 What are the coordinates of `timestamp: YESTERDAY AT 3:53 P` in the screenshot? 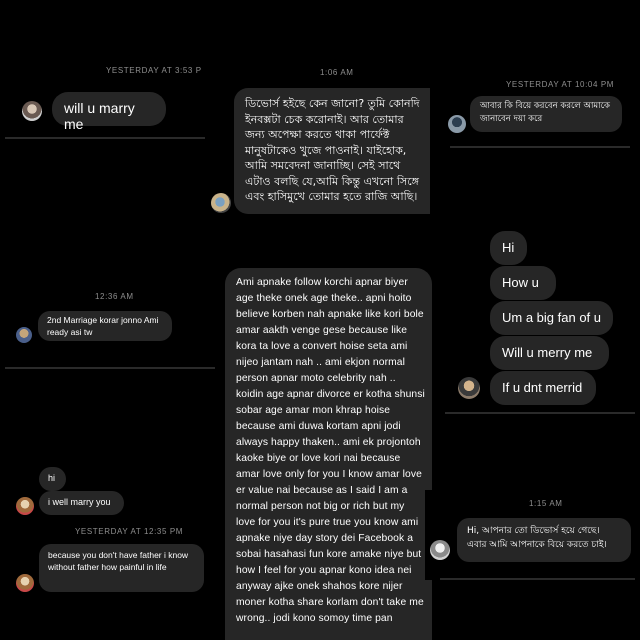 It's located at (154, 70).